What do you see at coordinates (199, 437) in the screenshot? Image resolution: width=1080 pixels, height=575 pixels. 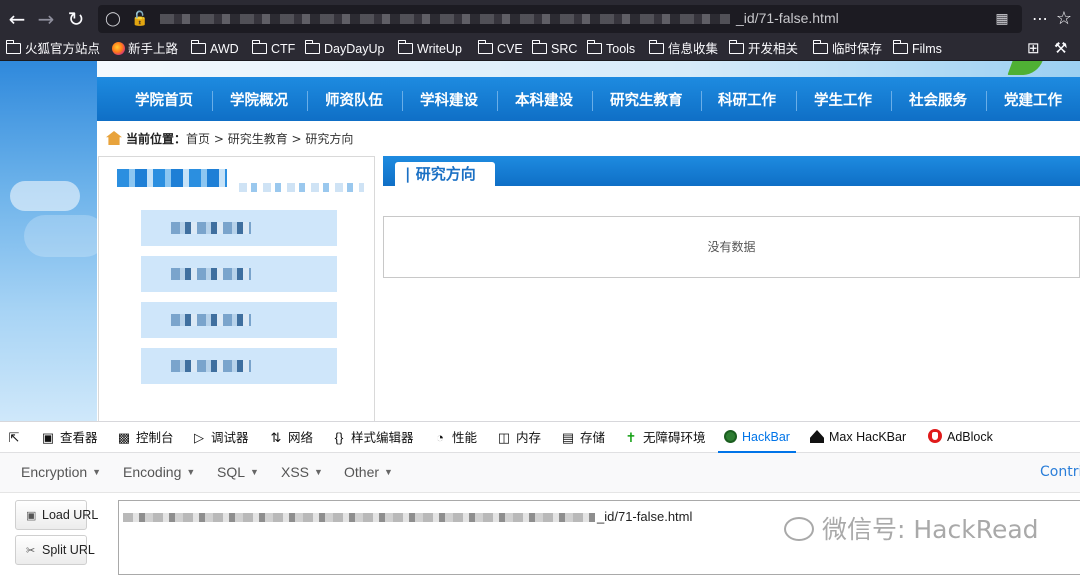 I see `debugger-icon: ▷` at bounding box center [199, 437].